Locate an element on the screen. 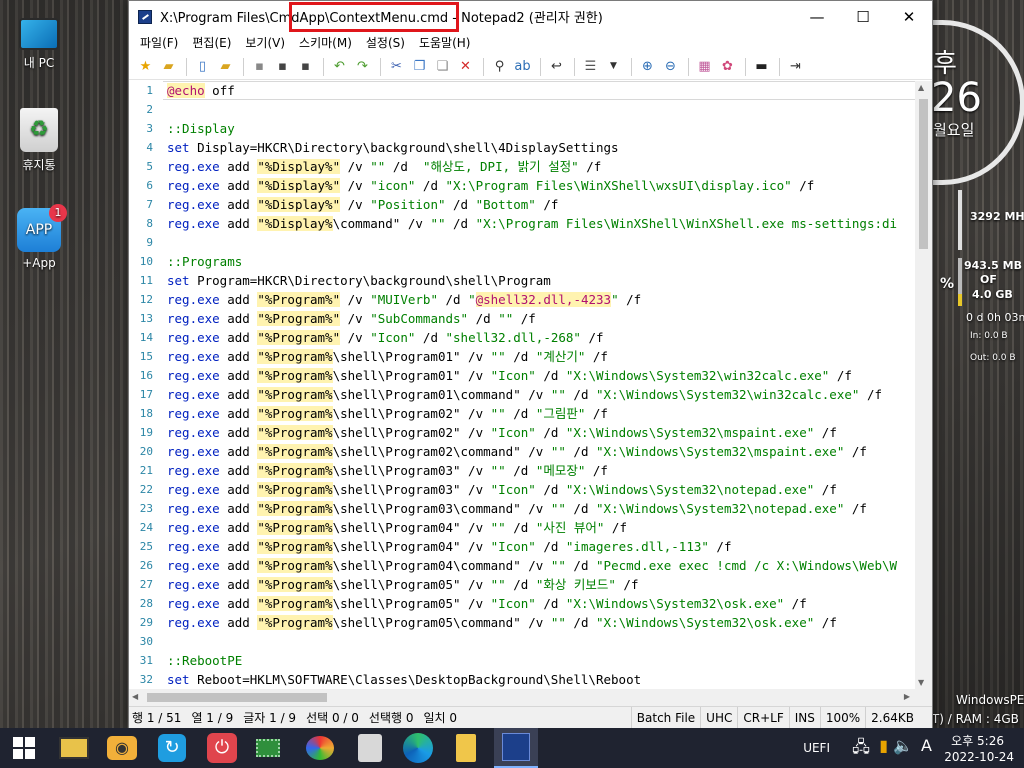  chip-icon is located at coordinates (268, 748).